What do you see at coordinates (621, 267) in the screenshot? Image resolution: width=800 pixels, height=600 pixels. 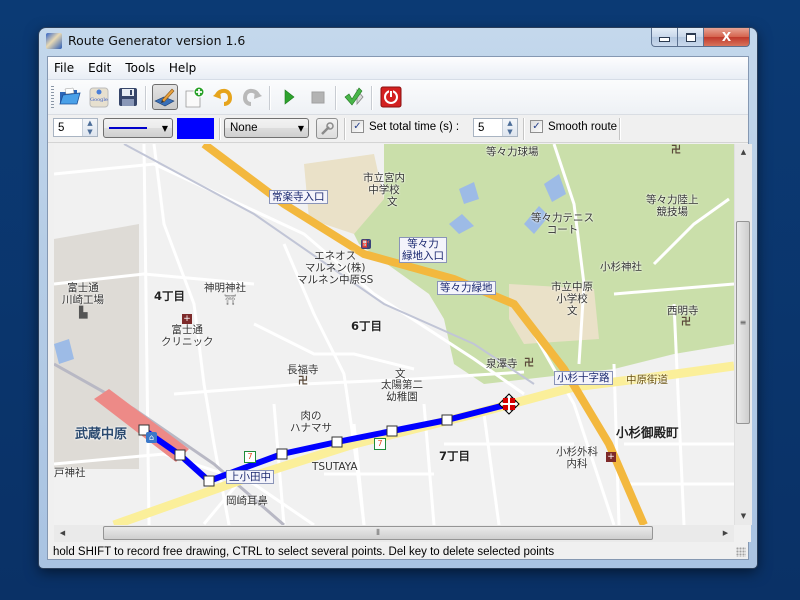 I see `map-label: 小杉神社` at bounding box center [621, 267].